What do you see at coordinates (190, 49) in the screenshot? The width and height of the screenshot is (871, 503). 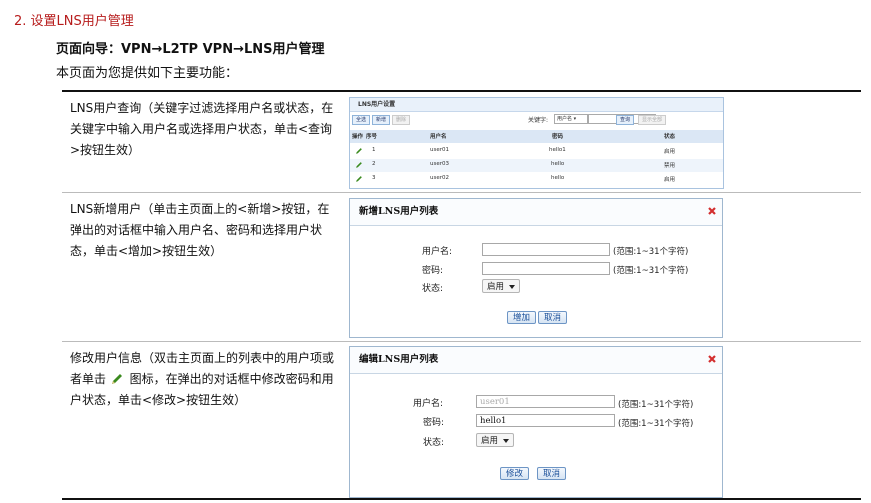 I see `page-navigation-path: 页面向导：VPN→L2TP VPN→LNS用户管理` at bounding box center [190, 49].